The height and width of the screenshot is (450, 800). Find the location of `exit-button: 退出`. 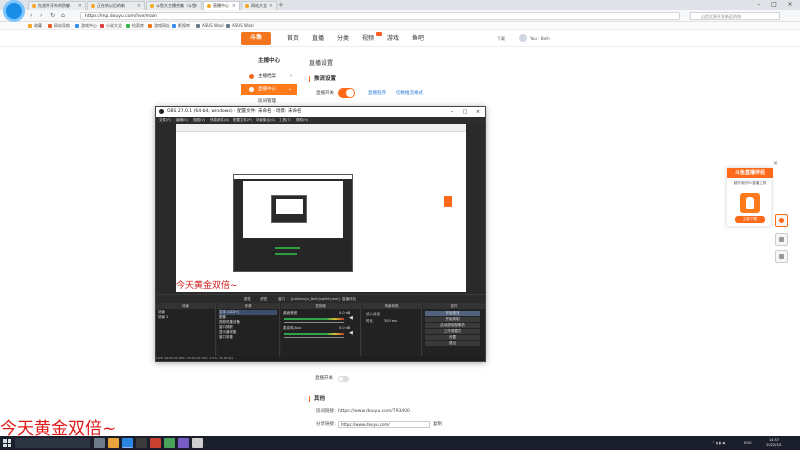

exit-button: 退出 is located at coordinates (452, 343).